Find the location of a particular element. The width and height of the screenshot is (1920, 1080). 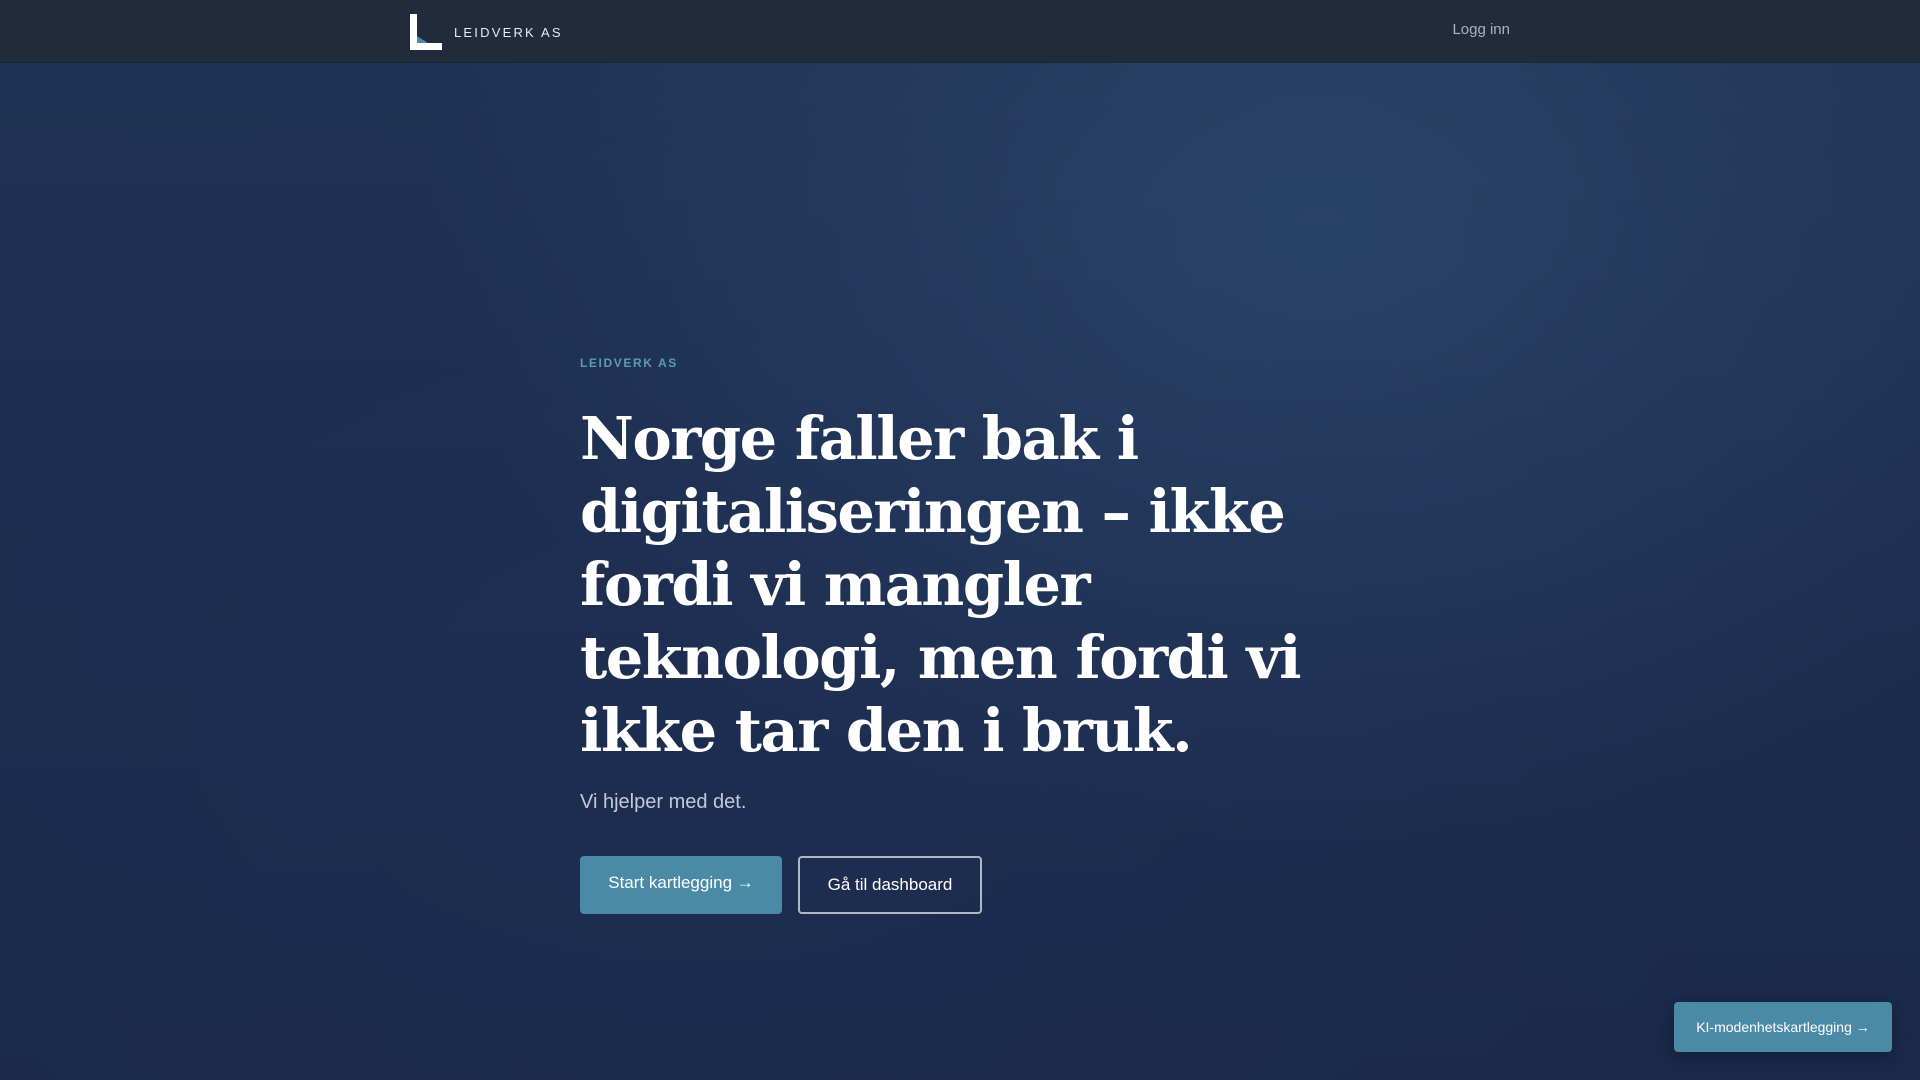

brand-name: LEIDVERK AS is located at coordinates (508, 32).